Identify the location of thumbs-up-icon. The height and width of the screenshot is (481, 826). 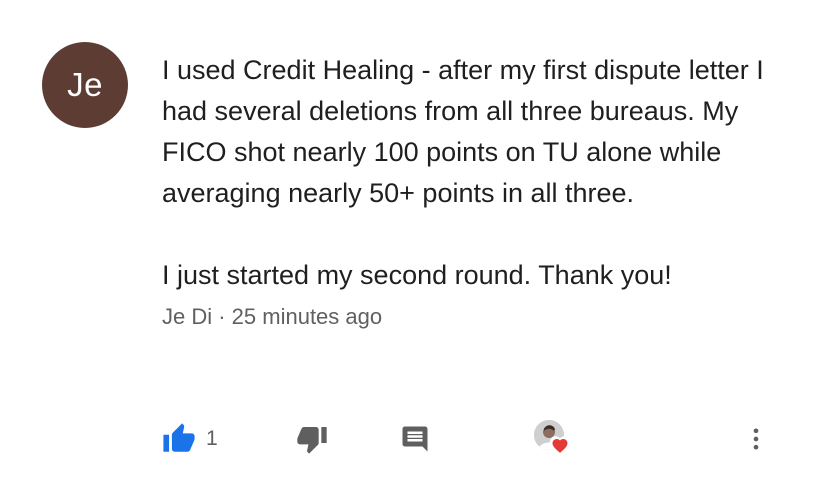
(179, 437).